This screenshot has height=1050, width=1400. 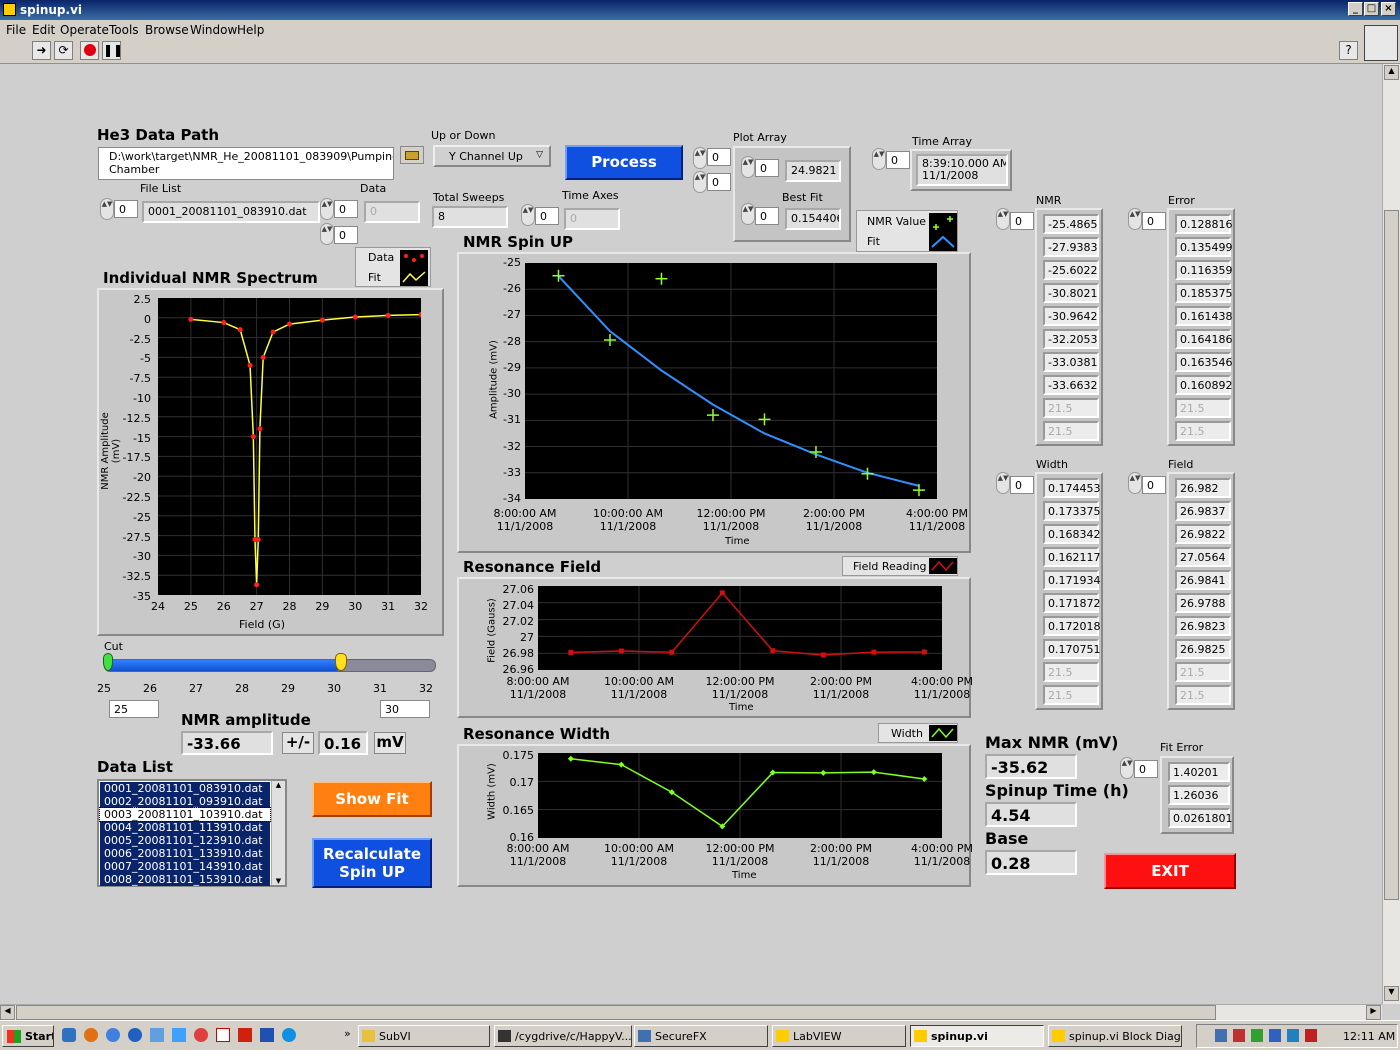 I want to click on chevron-right-icon: », so click(x=347, y=1033).